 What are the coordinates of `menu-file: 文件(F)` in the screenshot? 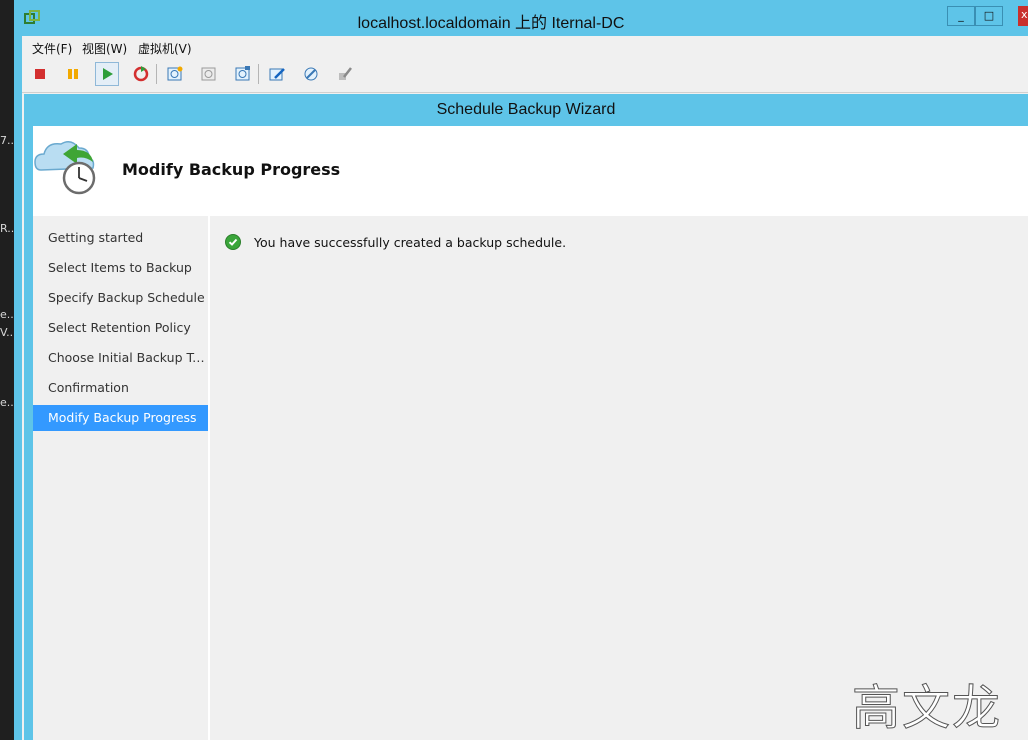 It's located at (52, 48).